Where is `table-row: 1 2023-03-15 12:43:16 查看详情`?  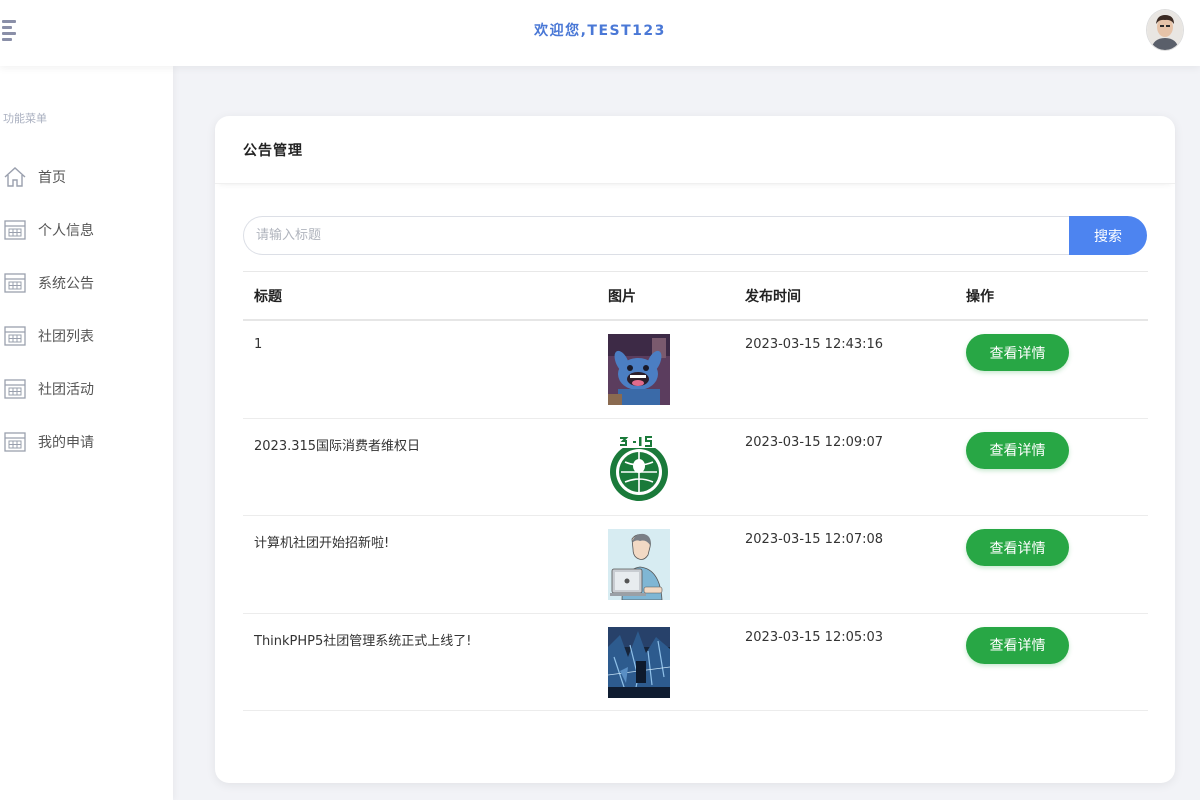
table-row: 1 2023-03-15 12:43:16 查看详情 is located at coordinates (695, 370).